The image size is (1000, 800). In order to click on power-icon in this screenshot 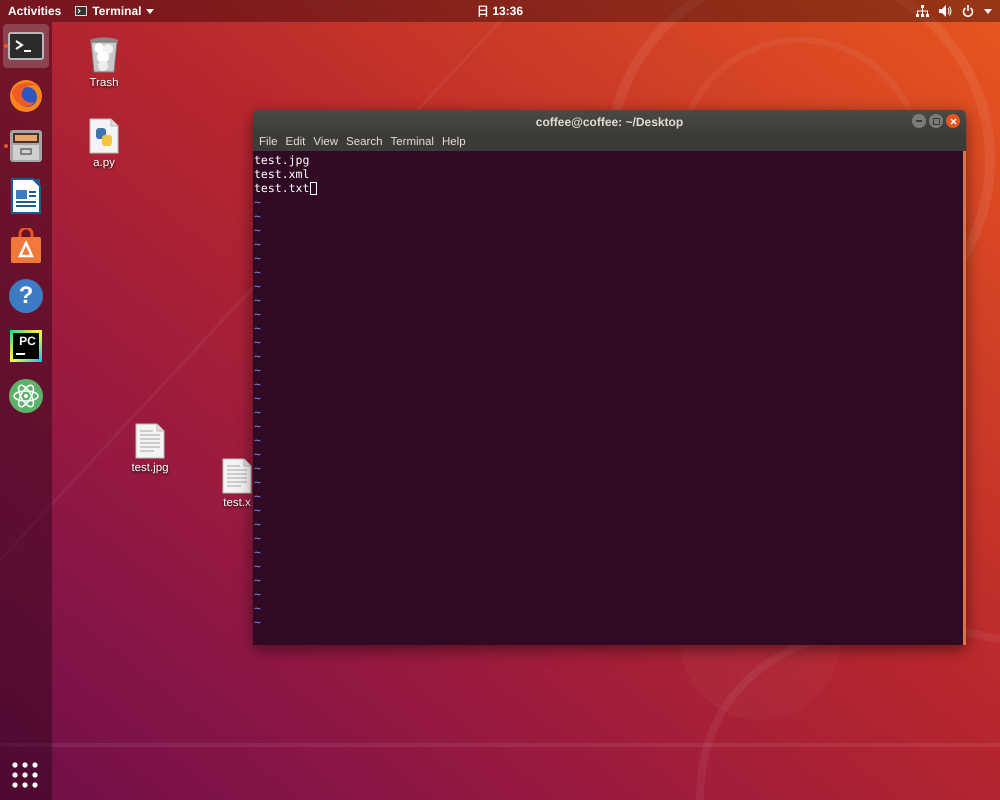, I will do `click(968, 11)`.